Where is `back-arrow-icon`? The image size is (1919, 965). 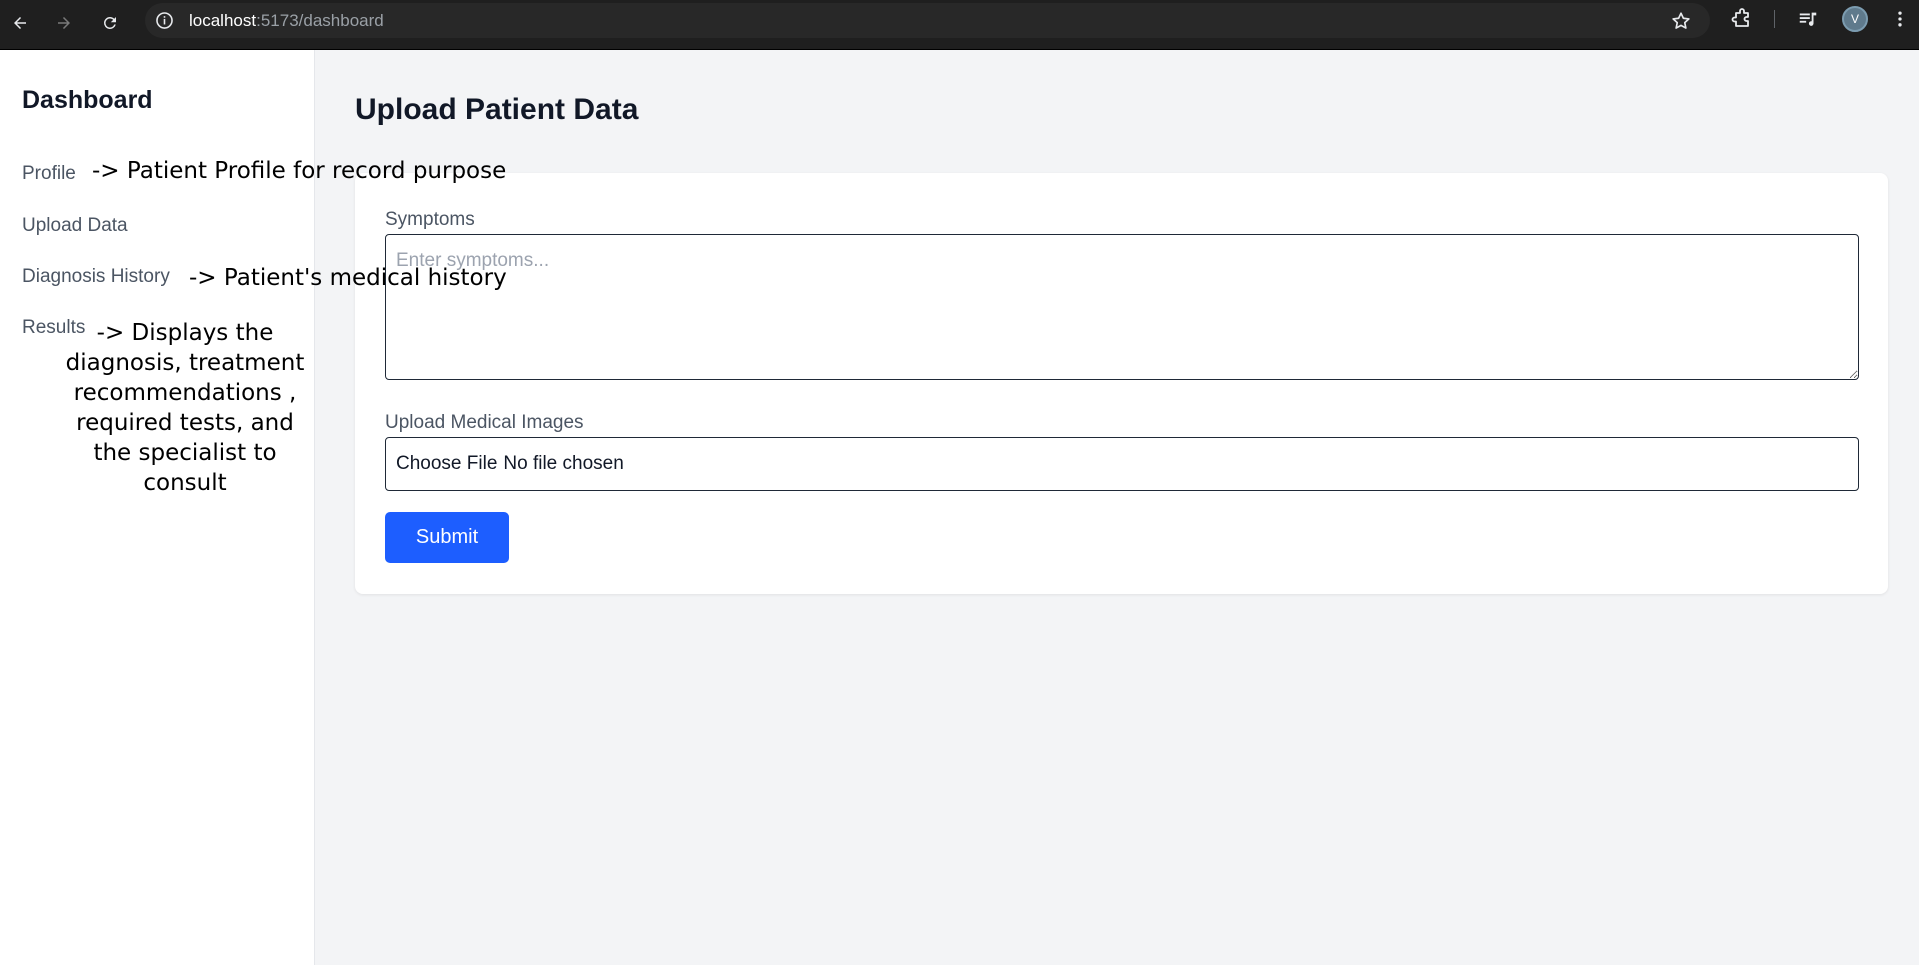
back-arrow-icon is located at coordinates (20, 23).